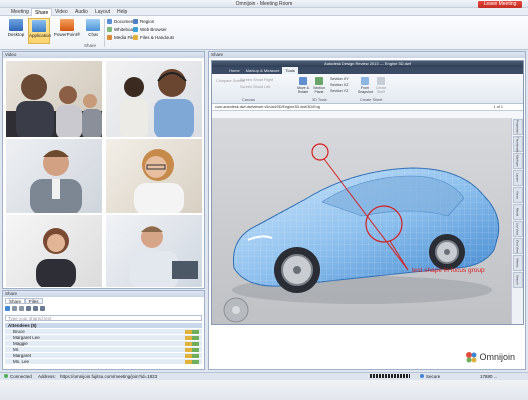 This screenshot has width=528, height=400. What do you see at coordinates (517, 195) in the screenshot?
I see `side-tab-views: Views` at bounding box center [517, 195].